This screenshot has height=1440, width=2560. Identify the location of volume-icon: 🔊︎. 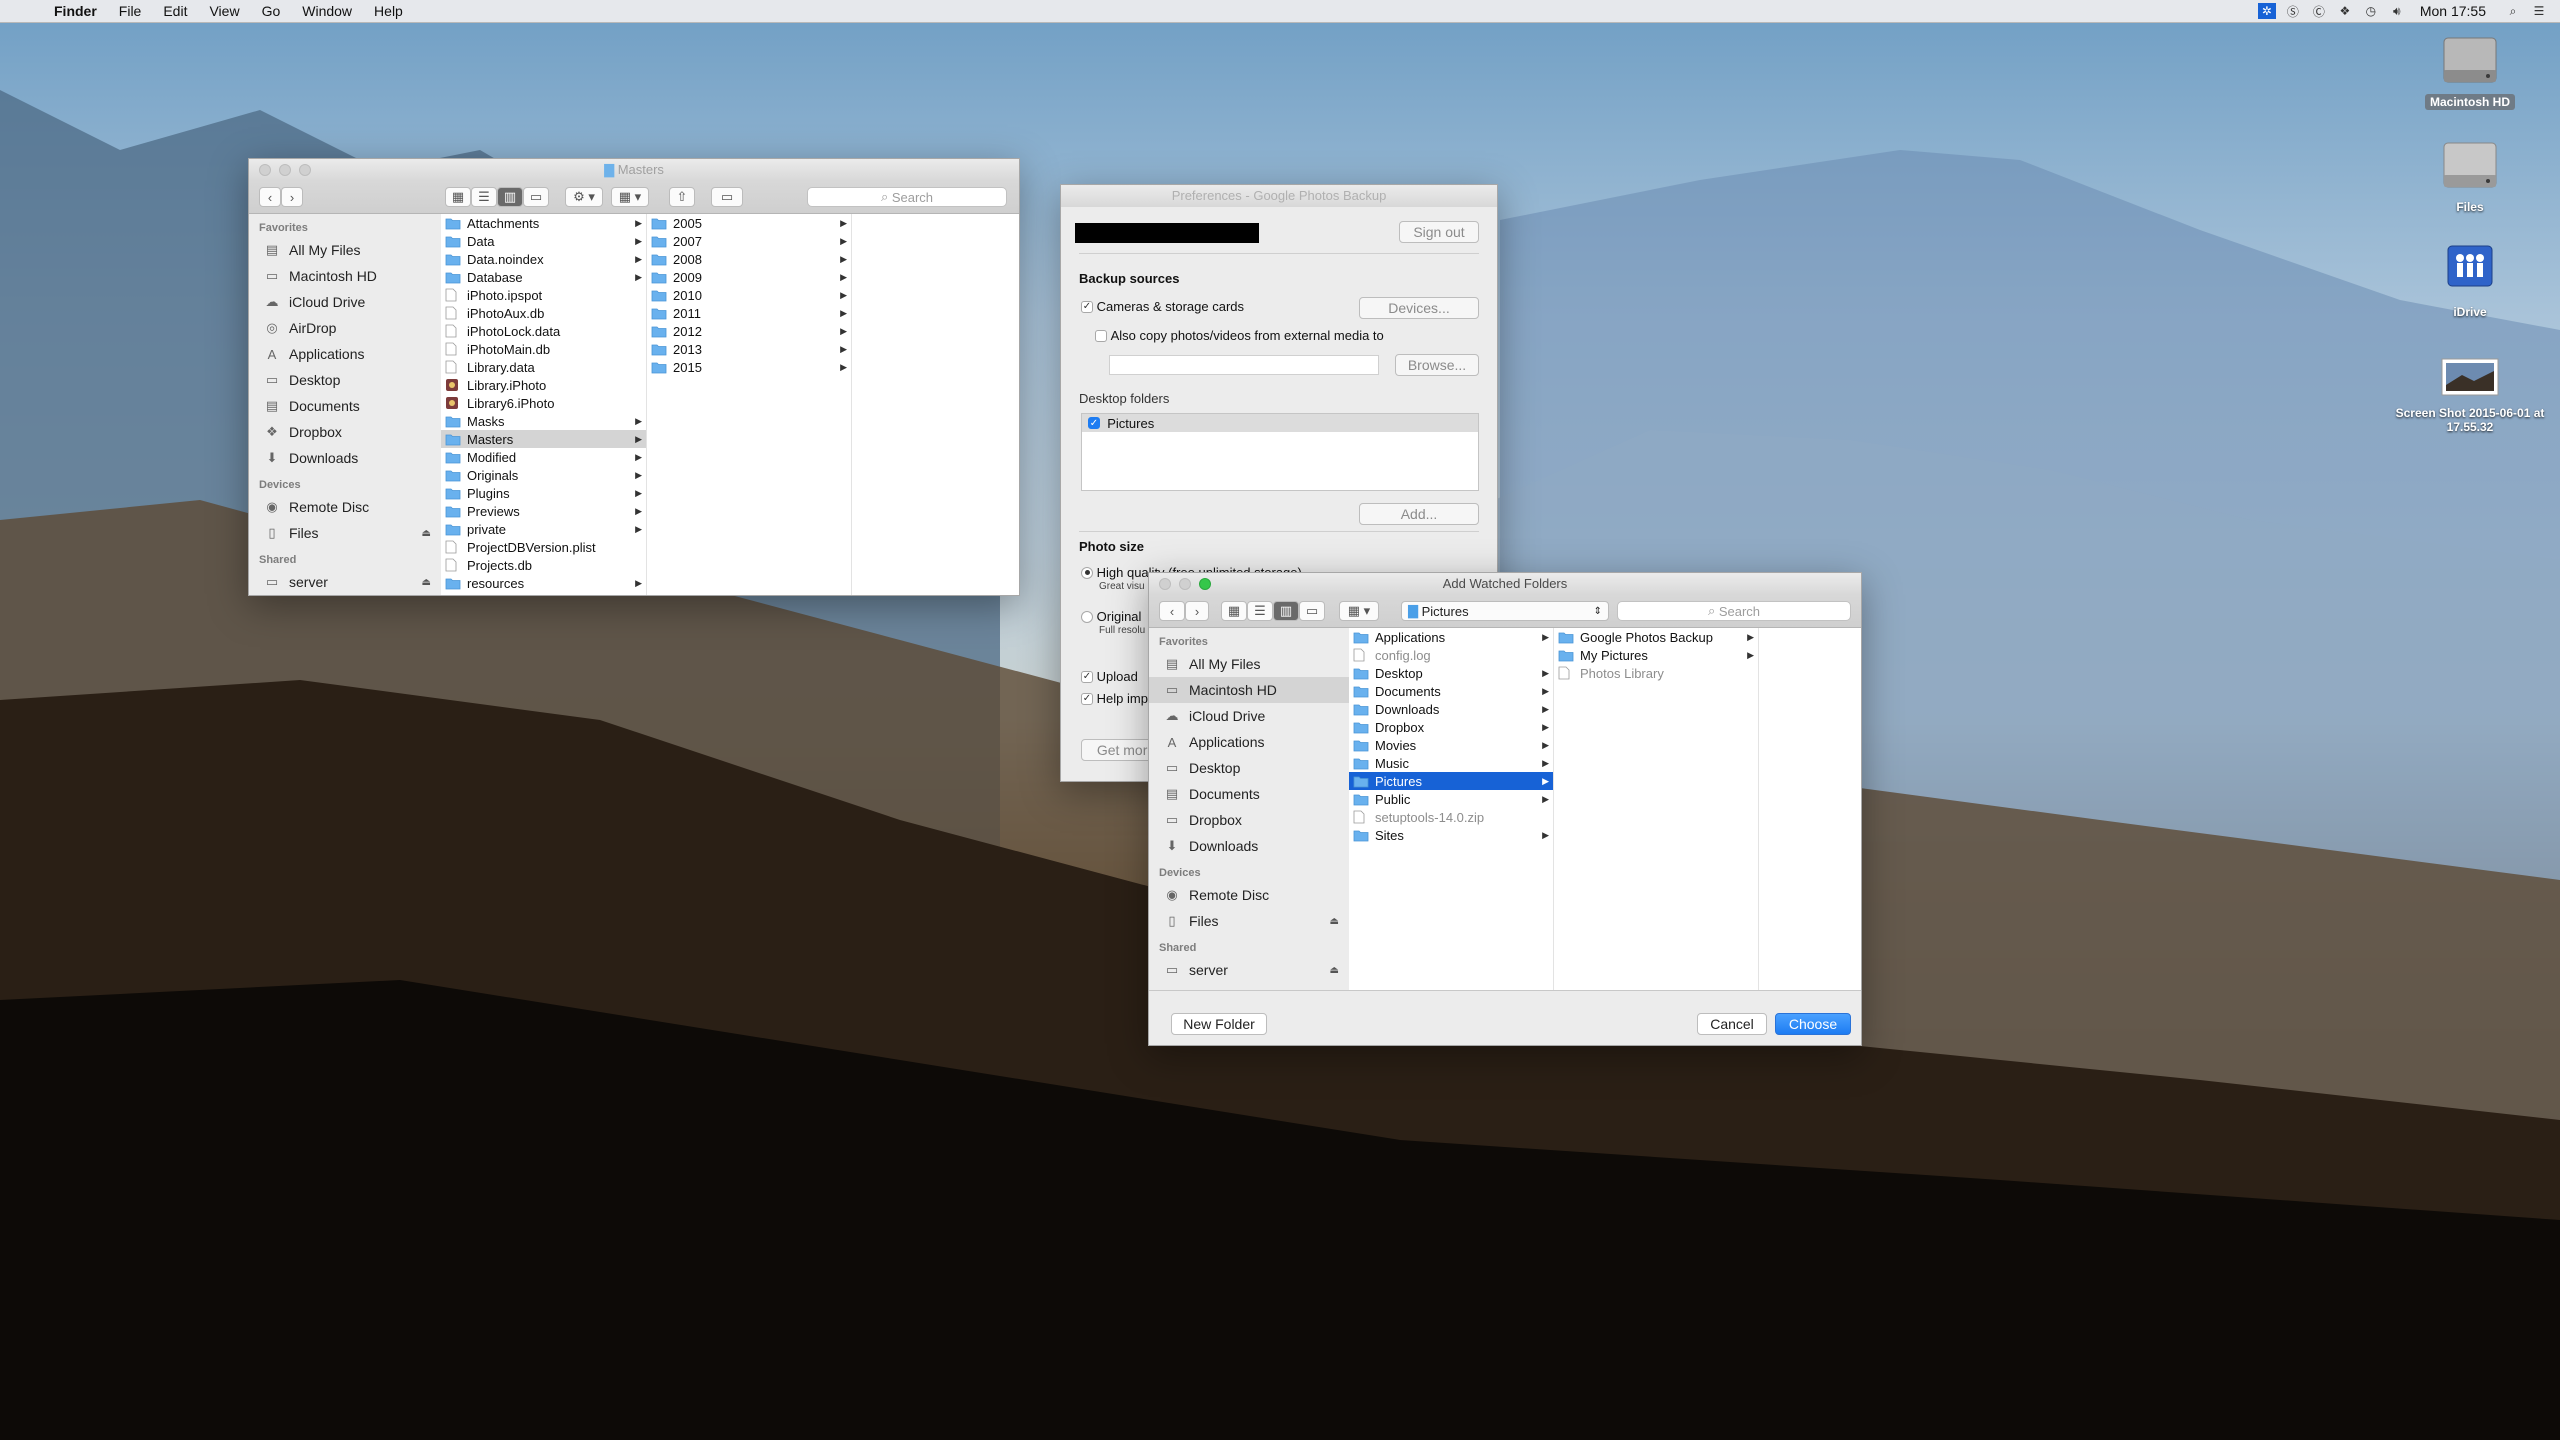
(2397, 11).